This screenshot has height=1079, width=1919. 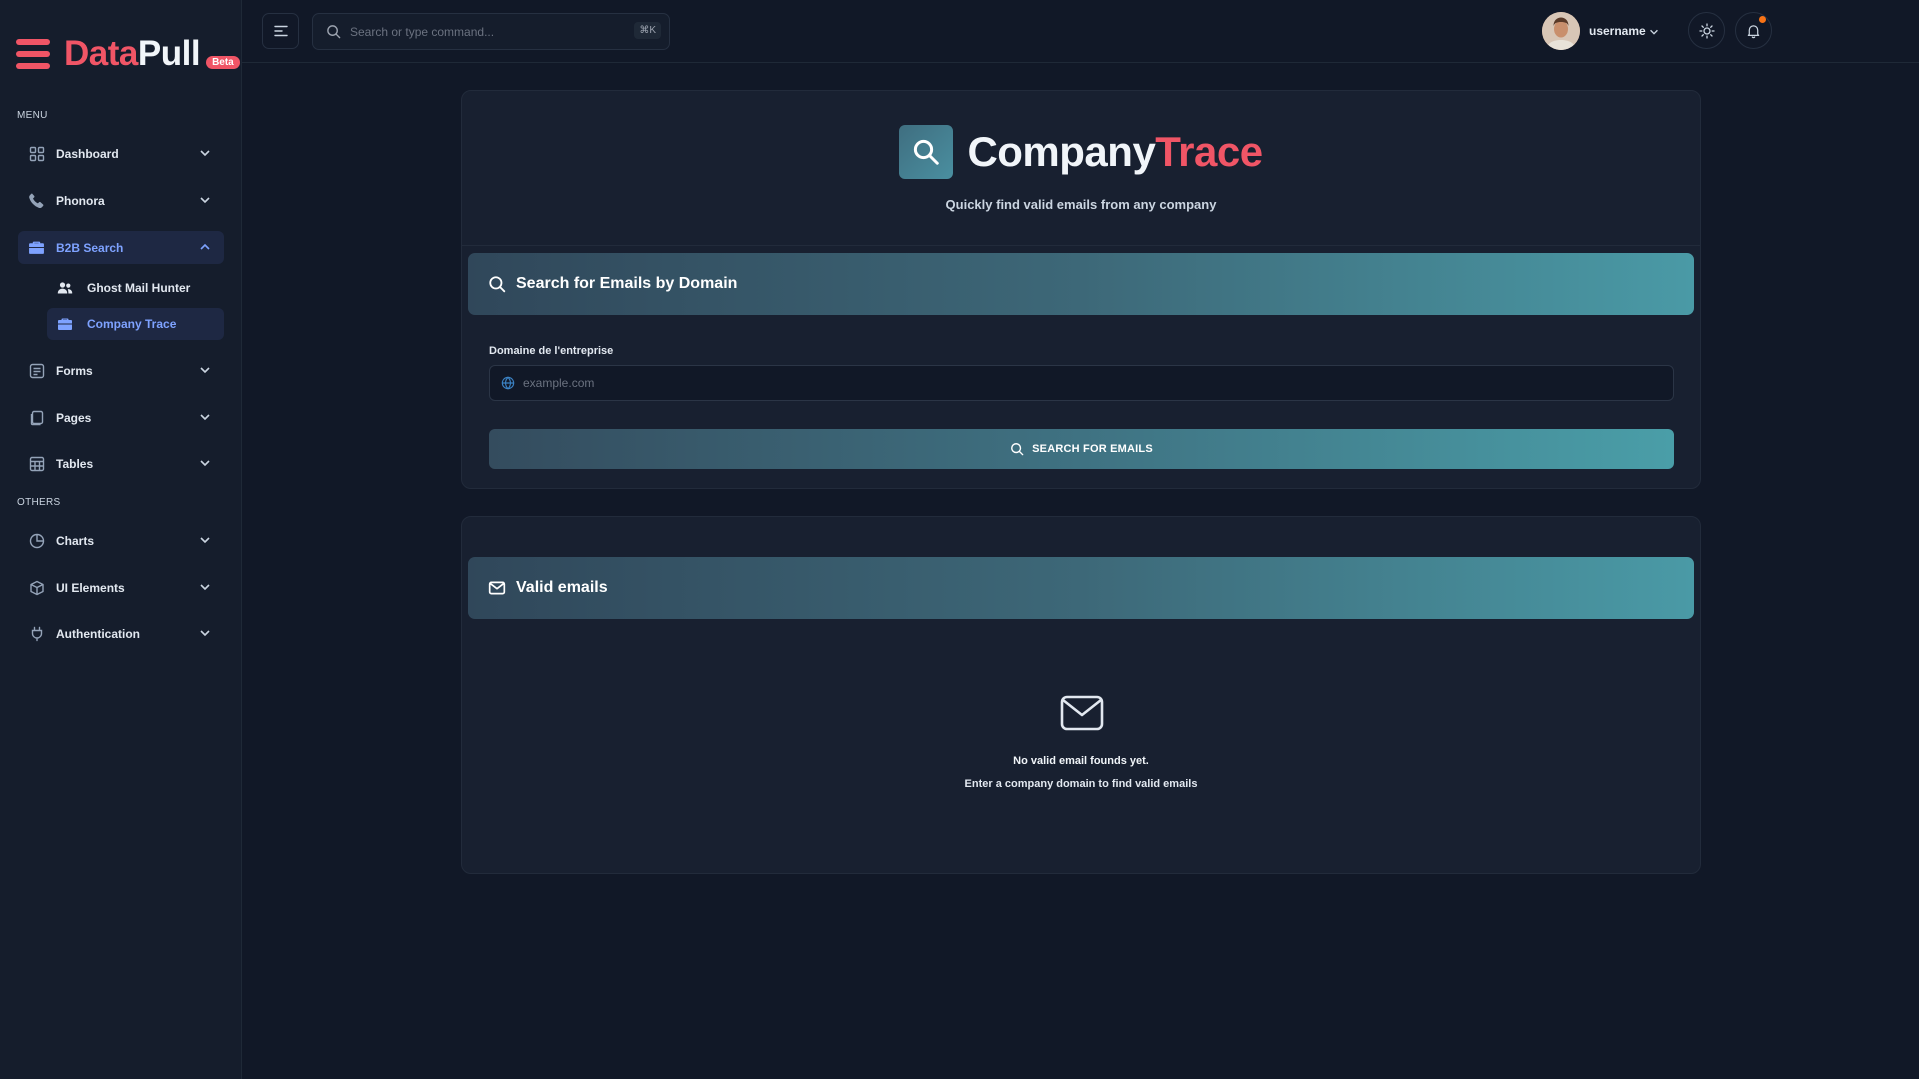 I want to click on pages-icon, so click(x=36, y=417).